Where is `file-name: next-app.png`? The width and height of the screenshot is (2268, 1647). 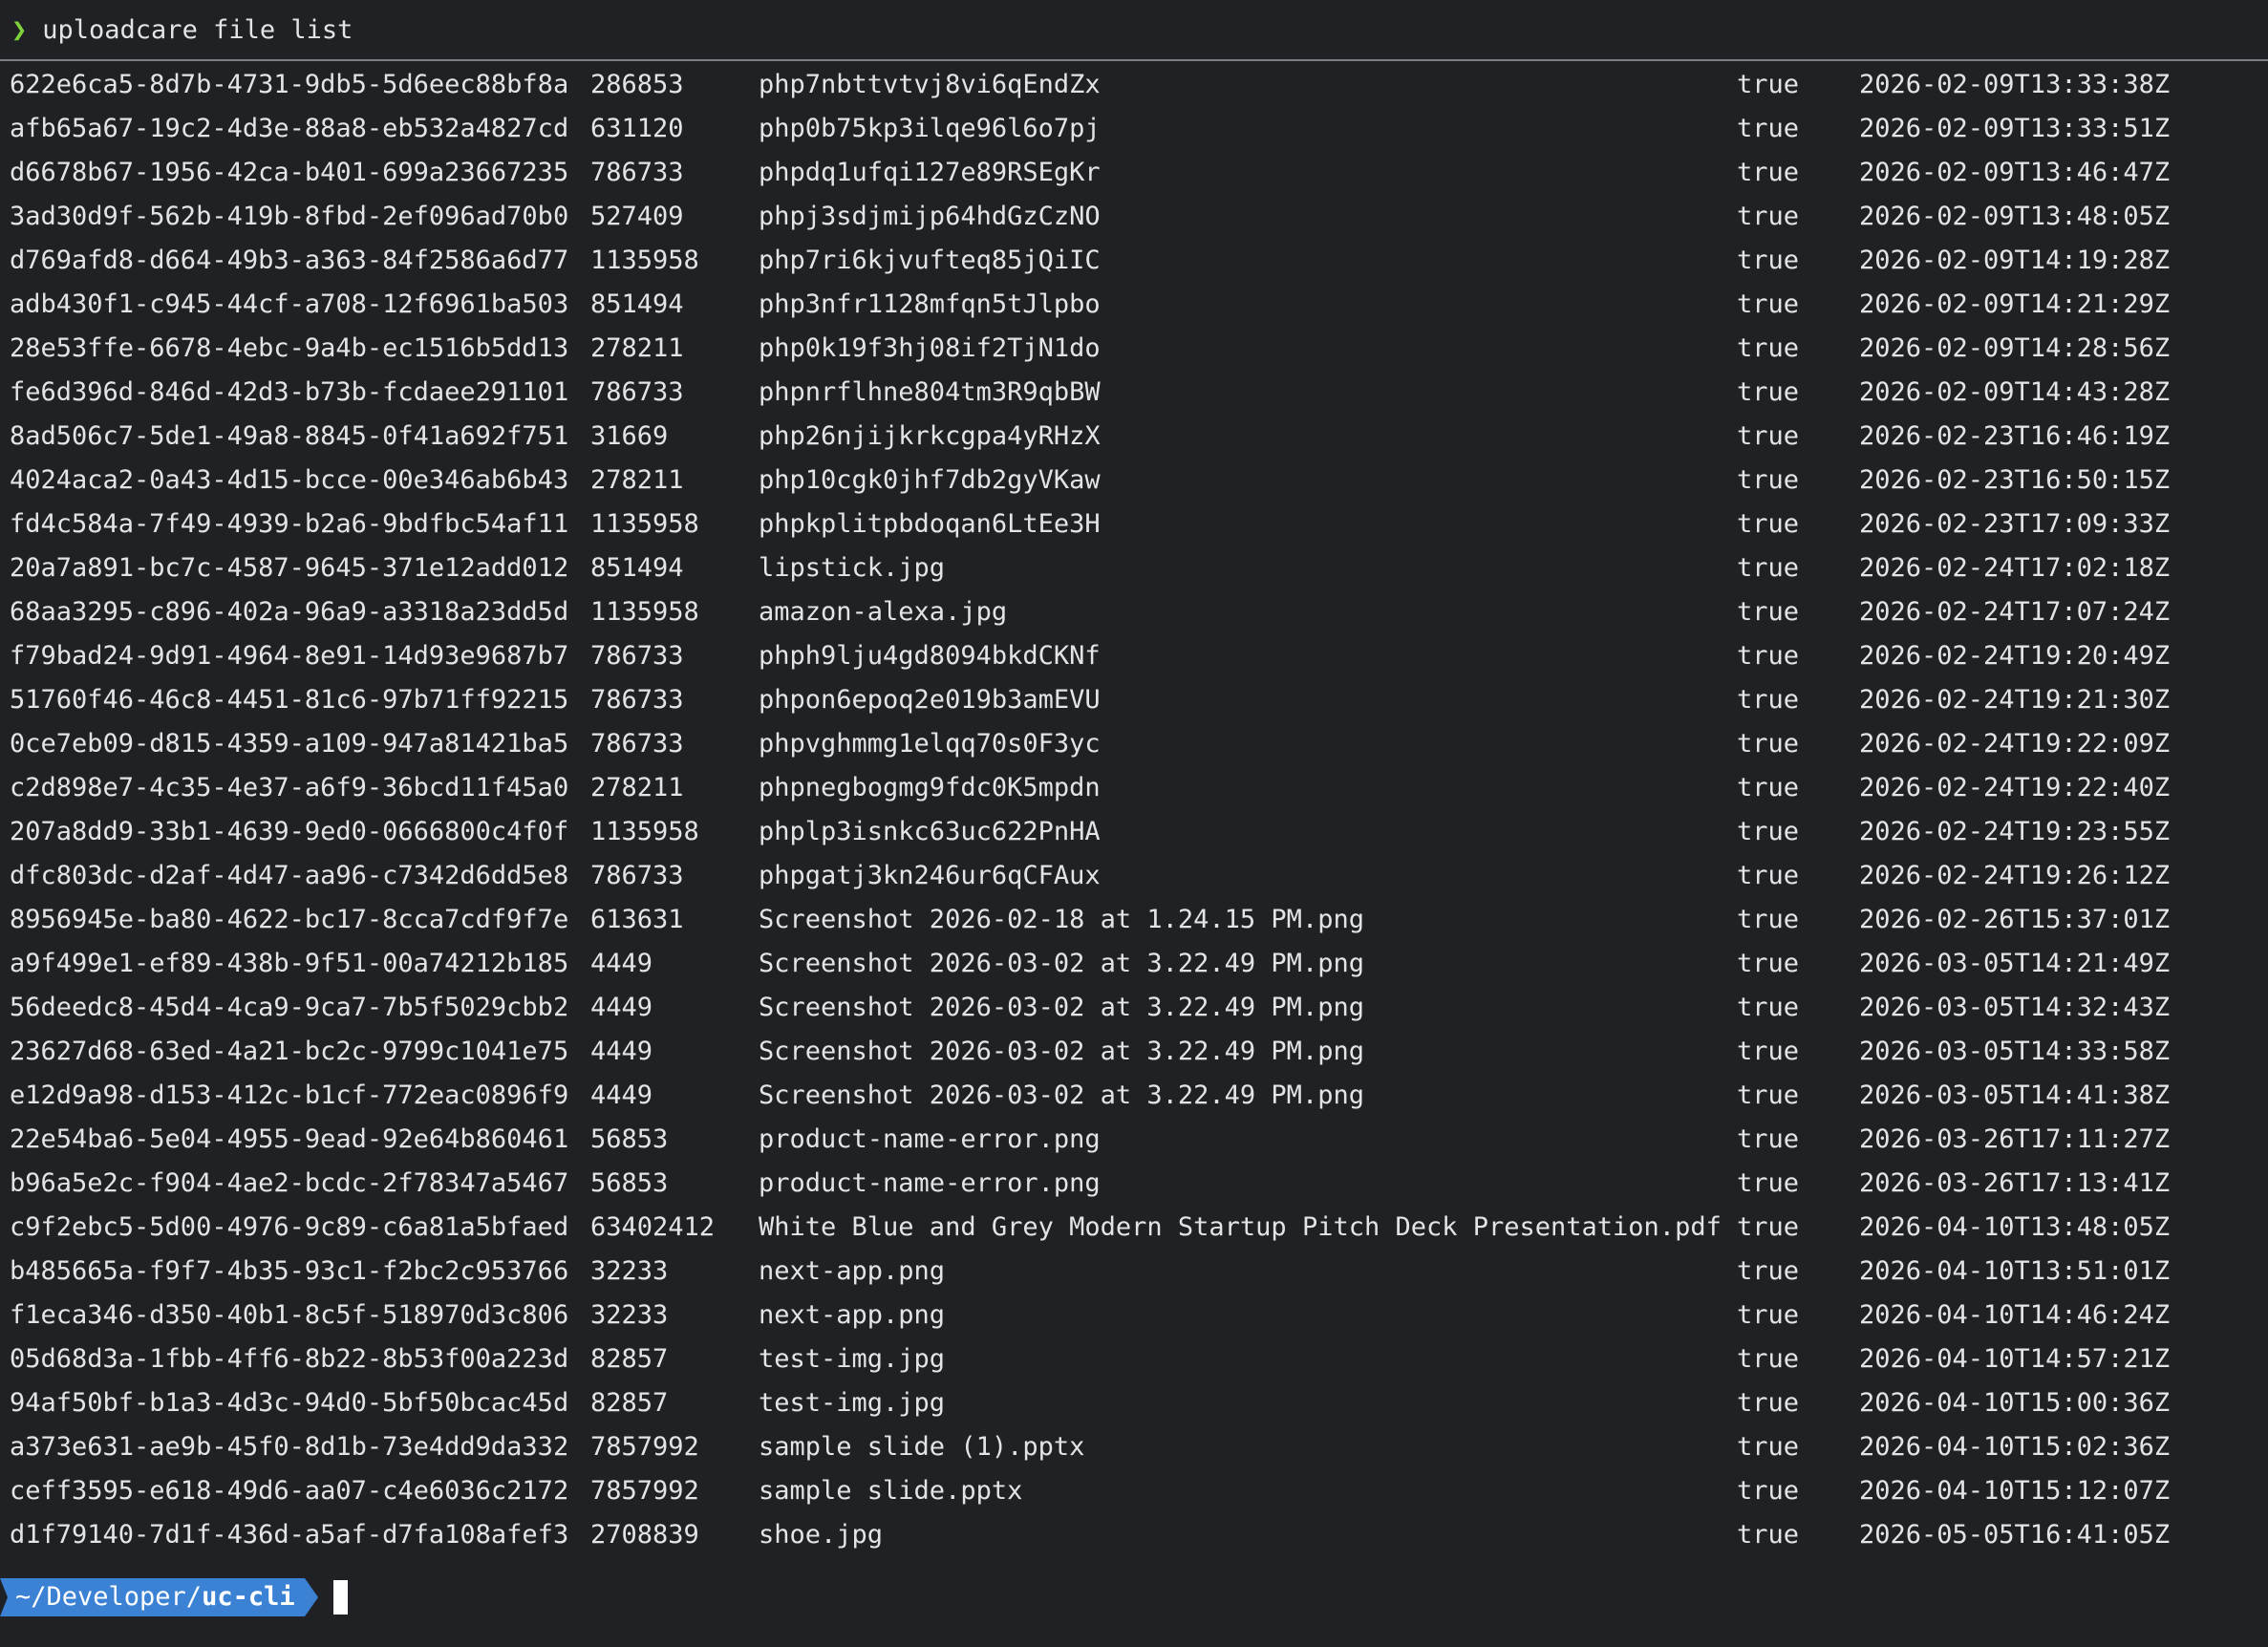
file-name: next-app.png is located at coordinates (852, 1315).